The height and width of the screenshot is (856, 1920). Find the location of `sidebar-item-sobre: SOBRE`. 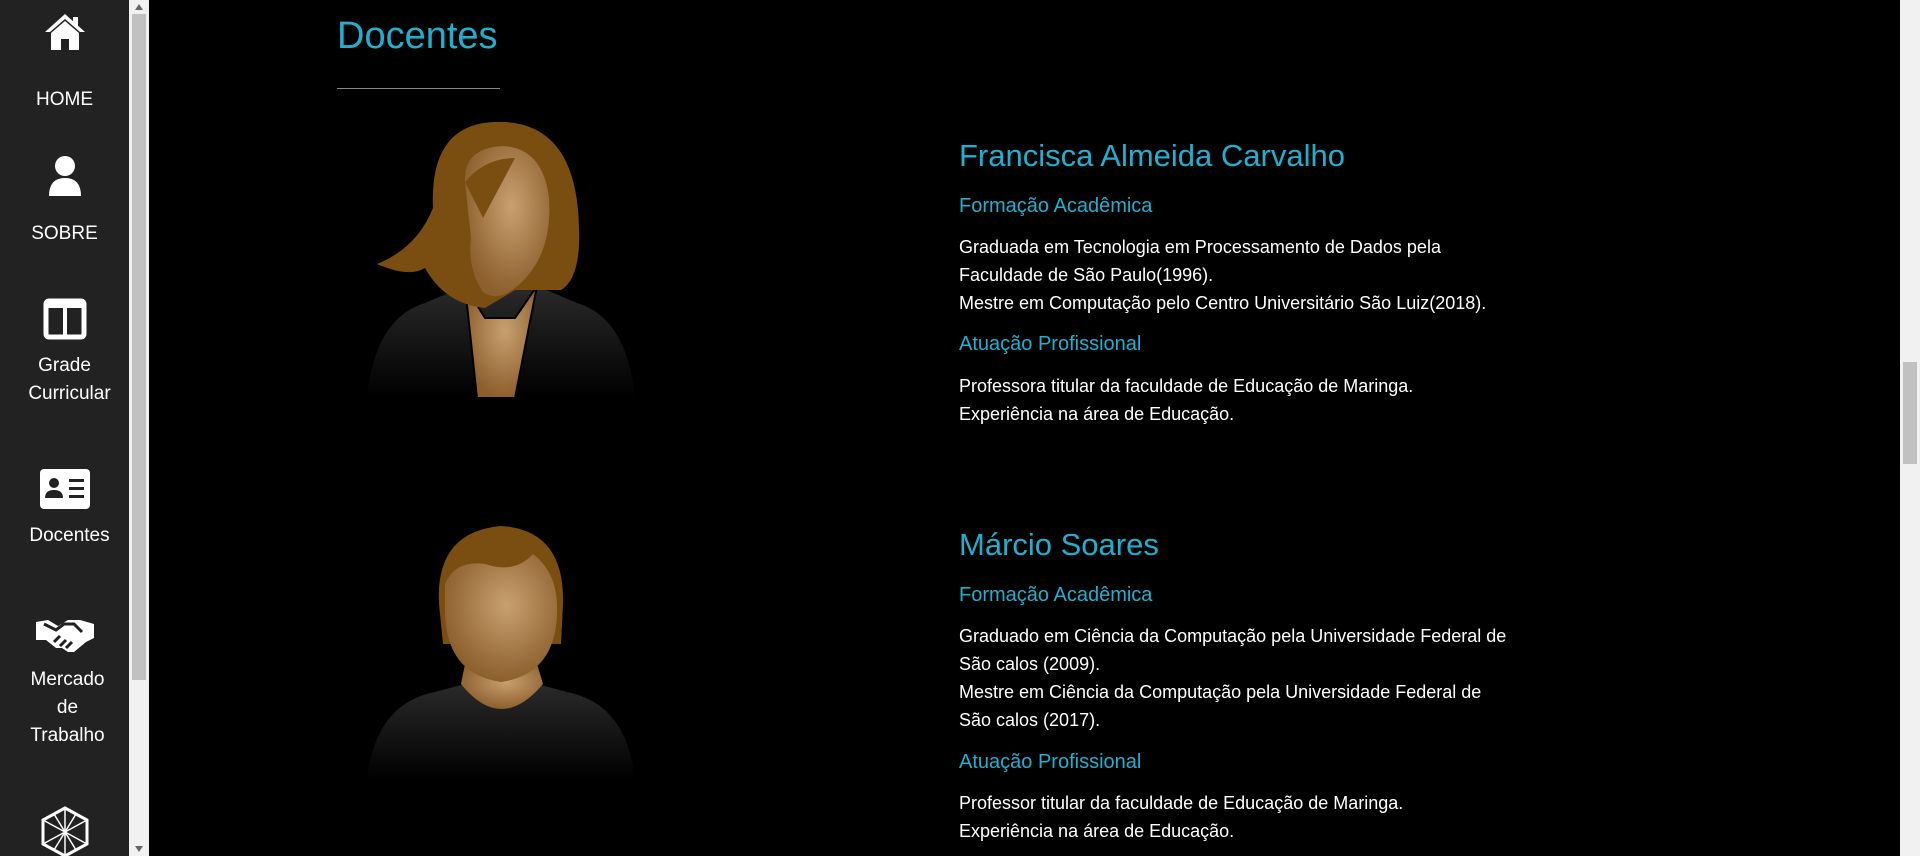

sidebar-item-sobre: SOBRE is located at coordinates (64, 201).